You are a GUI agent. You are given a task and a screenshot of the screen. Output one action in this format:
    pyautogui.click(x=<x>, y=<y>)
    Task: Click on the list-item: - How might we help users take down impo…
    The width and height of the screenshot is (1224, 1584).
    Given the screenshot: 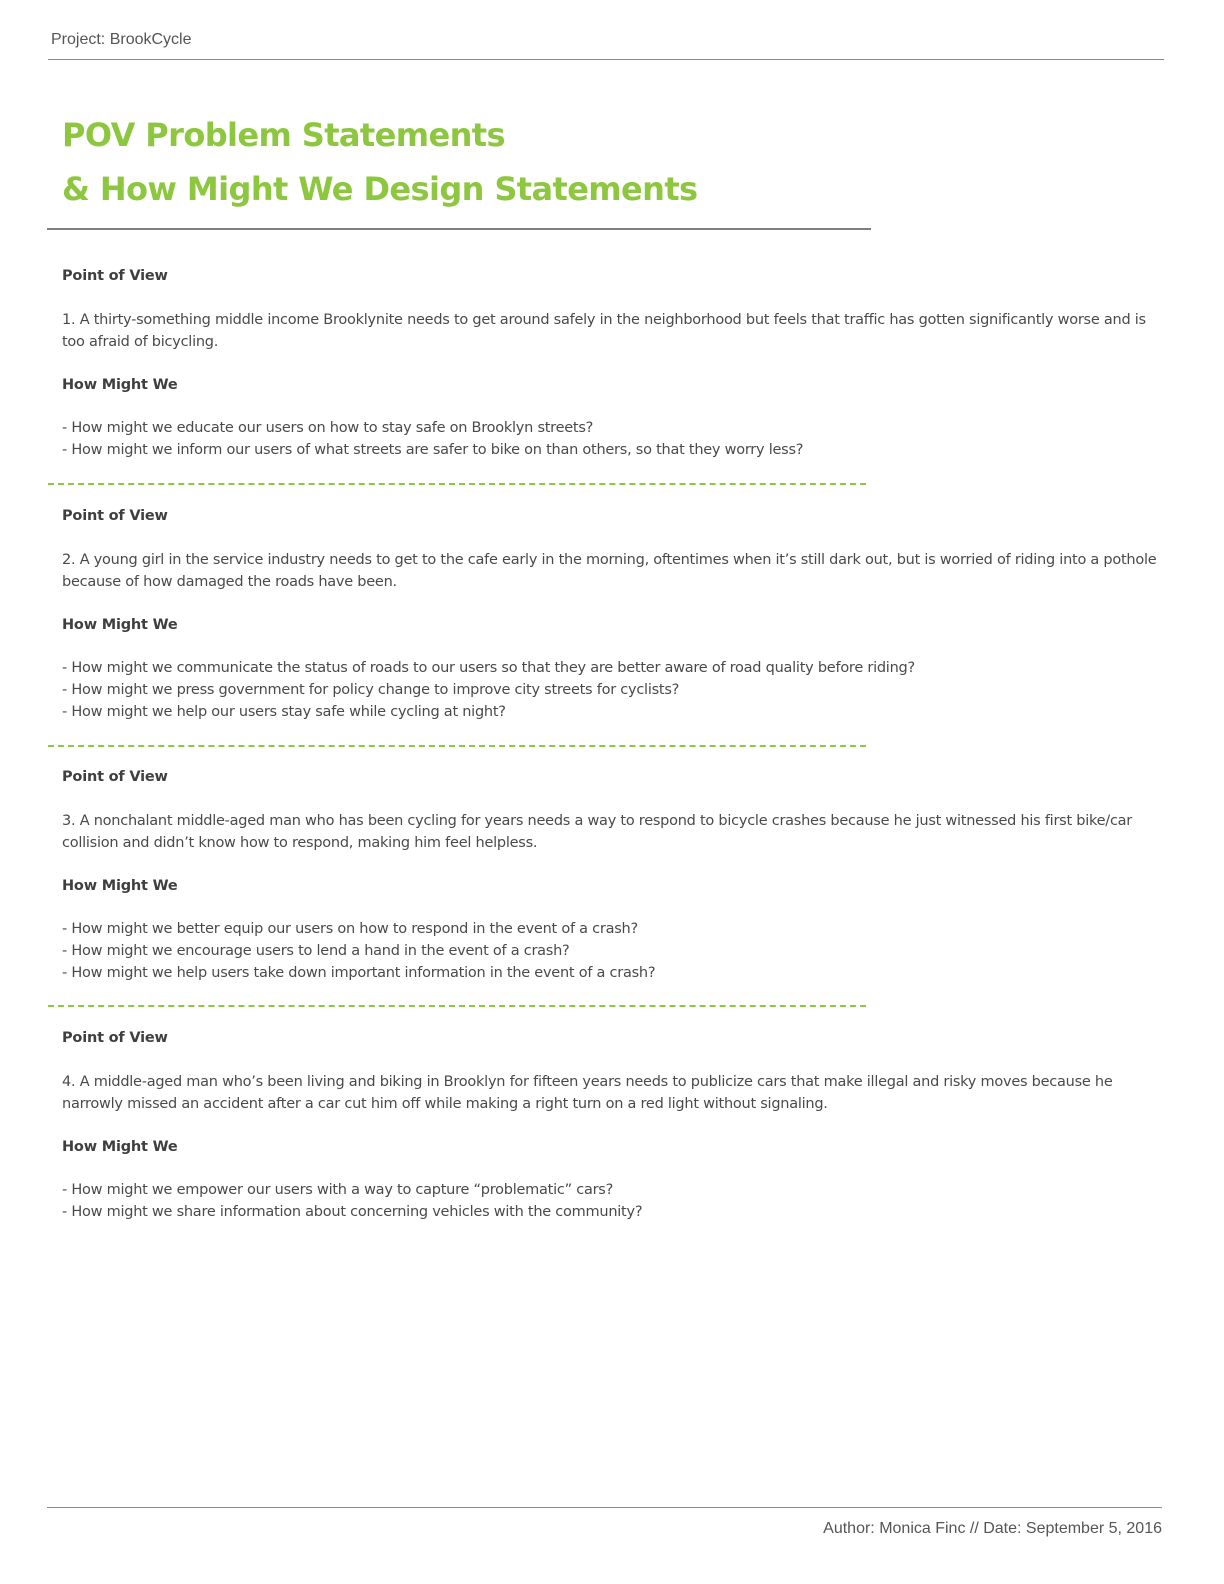 What is the action you would take?
    pyautogui.click(x=359, y=973)
    